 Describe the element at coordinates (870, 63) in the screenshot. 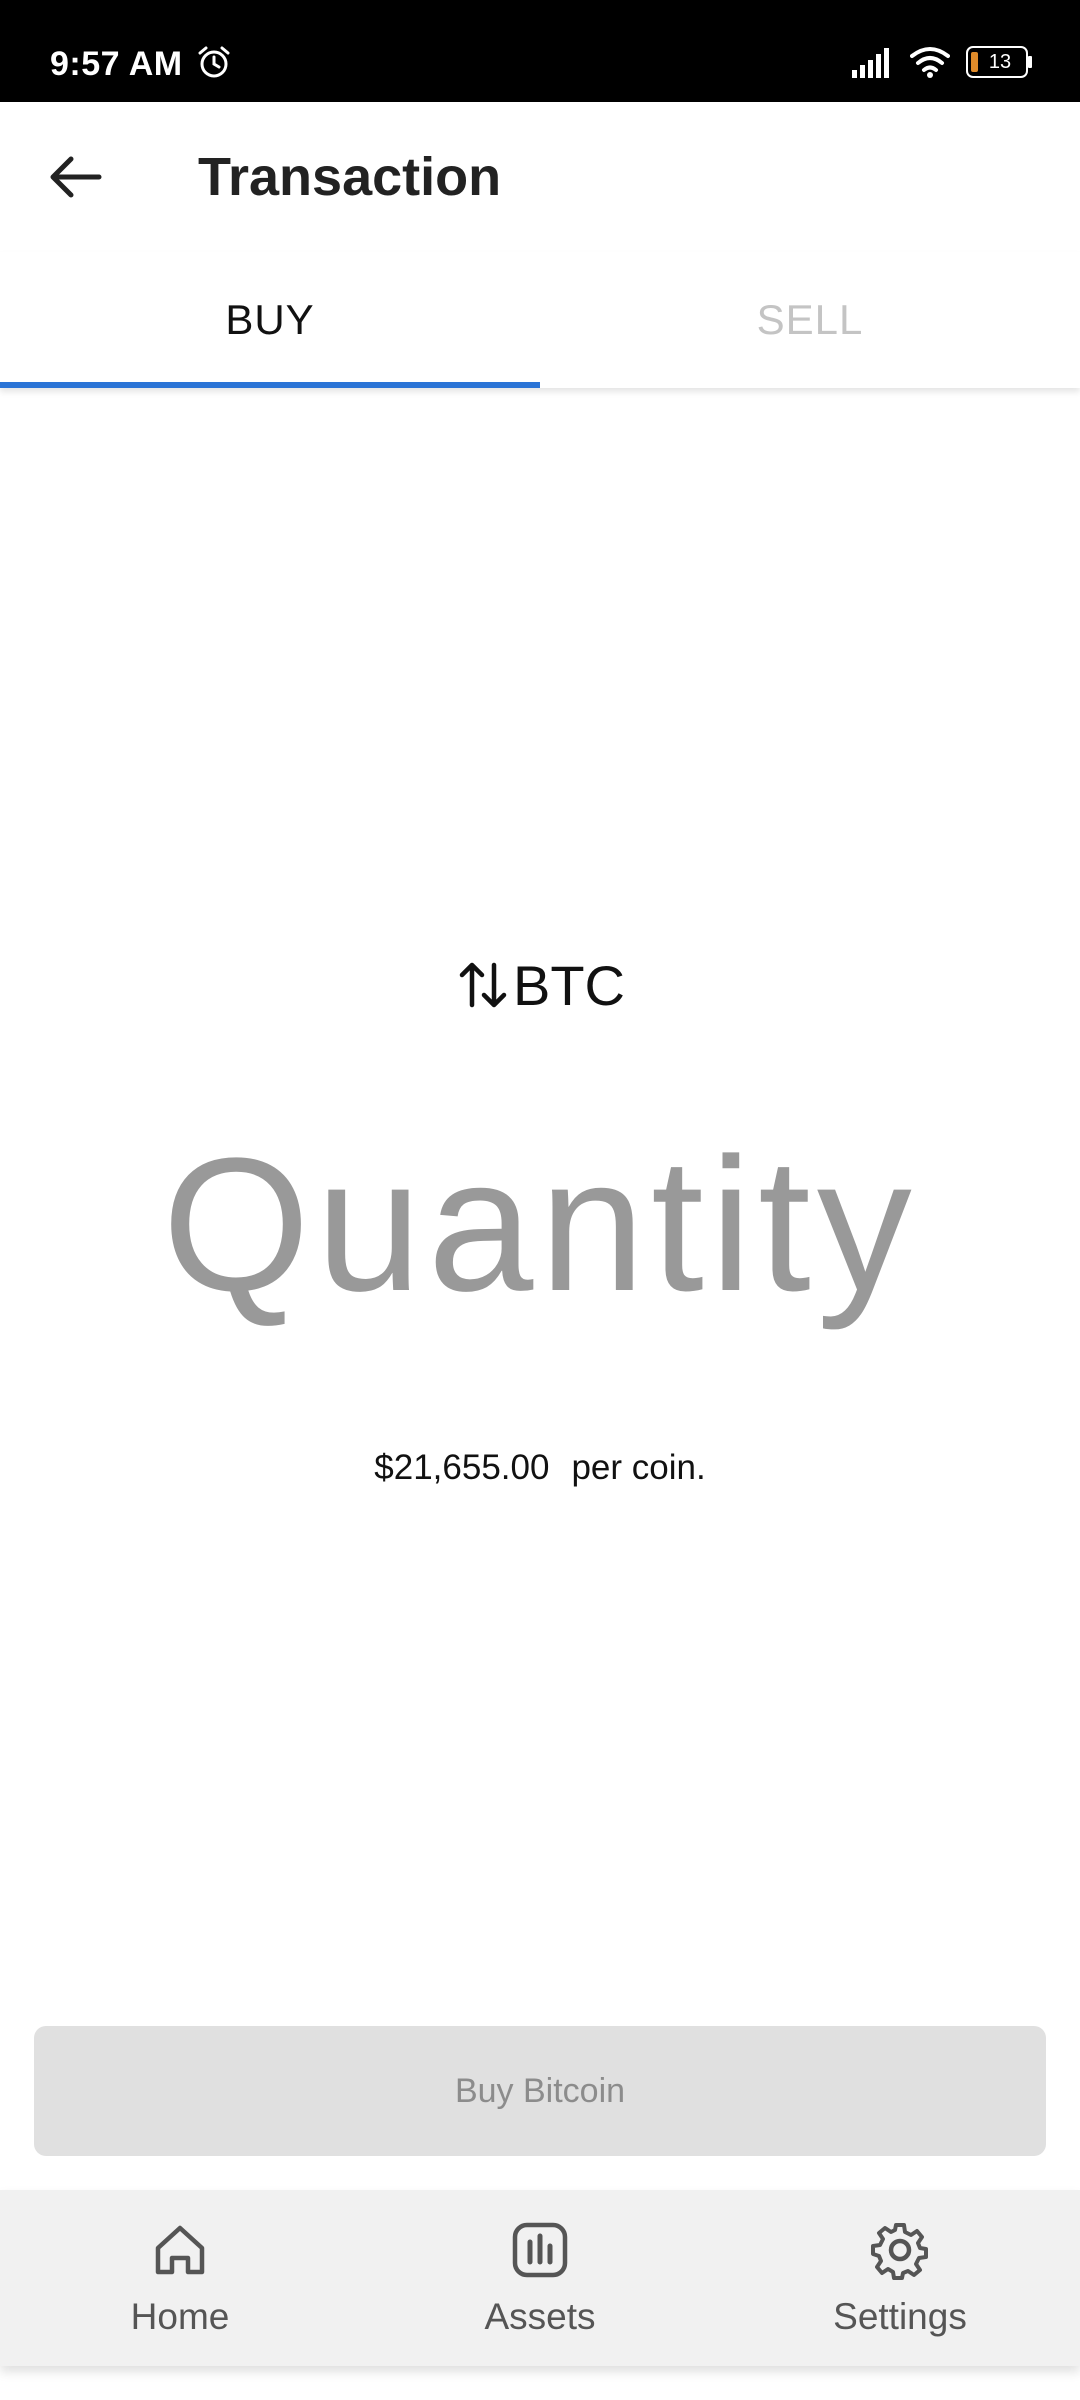

I see `signal-icon` at that location.